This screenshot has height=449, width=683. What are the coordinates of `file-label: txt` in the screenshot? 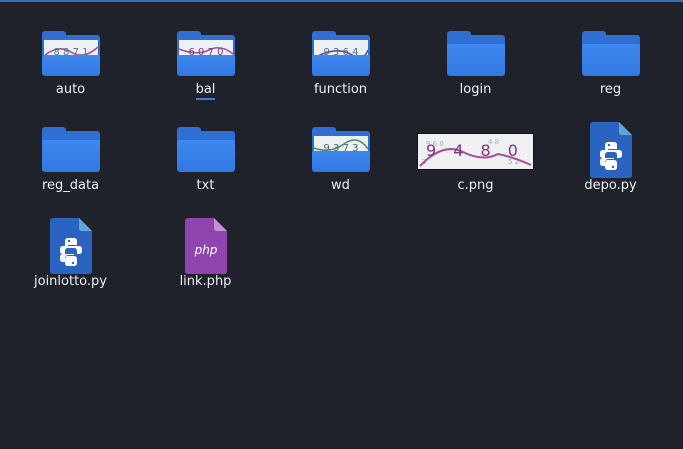 It's located at (205, 185).